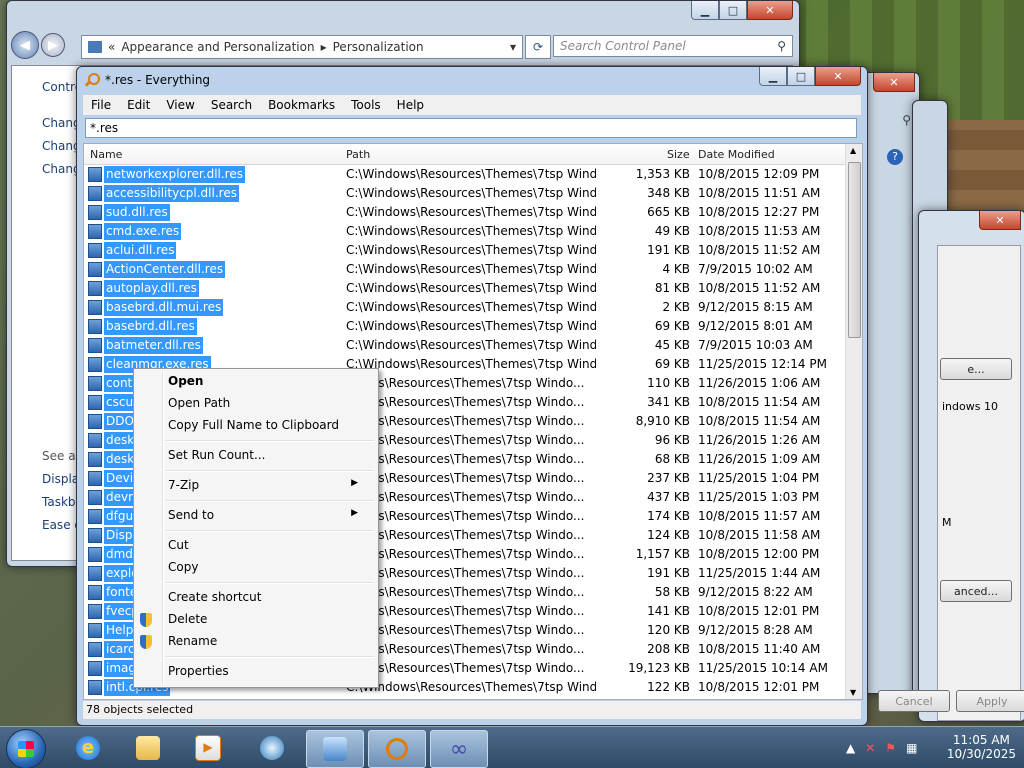 Image resolution: width=1024 pixels, height=768 pixels. Describe the element at coordinates (88, 748) in the screenshot. I see `taskbar-internet-explorer: e` at that location.